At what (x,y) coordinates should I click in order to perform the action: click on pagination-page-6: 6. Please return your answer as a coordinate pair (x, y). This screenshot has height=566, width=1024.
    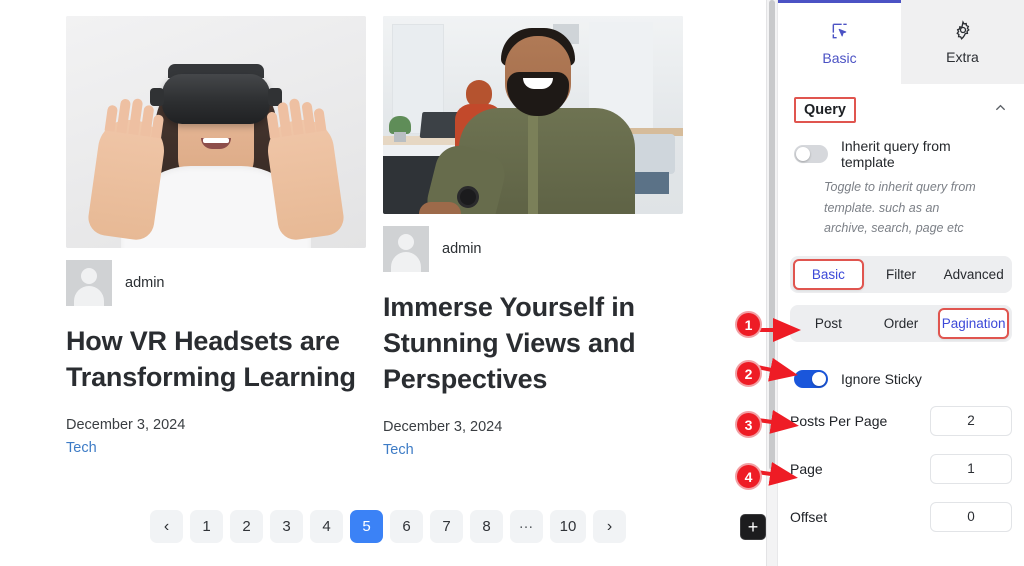
    Looking at the image, I should click on (406, 526).